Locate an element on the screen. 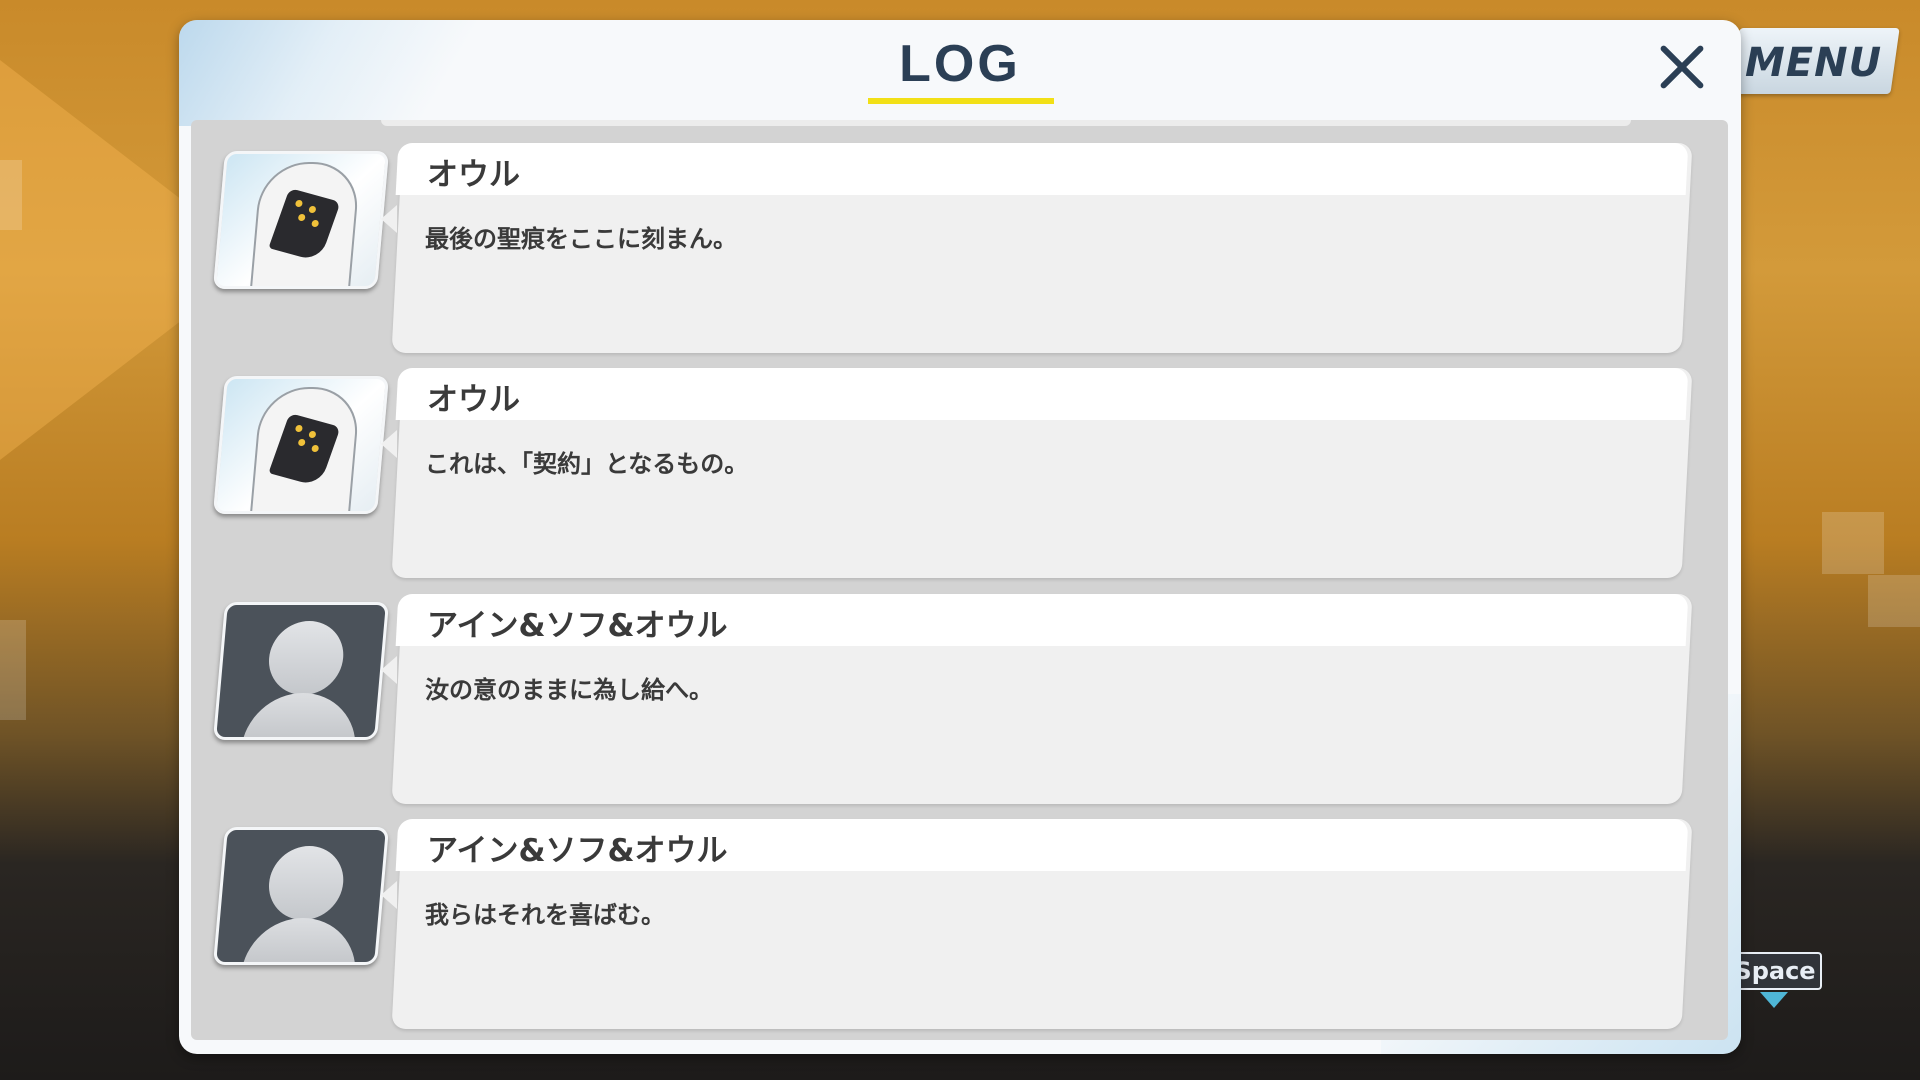 The width and height of the screenshot is (1920, 1080). dialogue-text: これは、「契約」となるもの。 is located at coordinates (587, 464).